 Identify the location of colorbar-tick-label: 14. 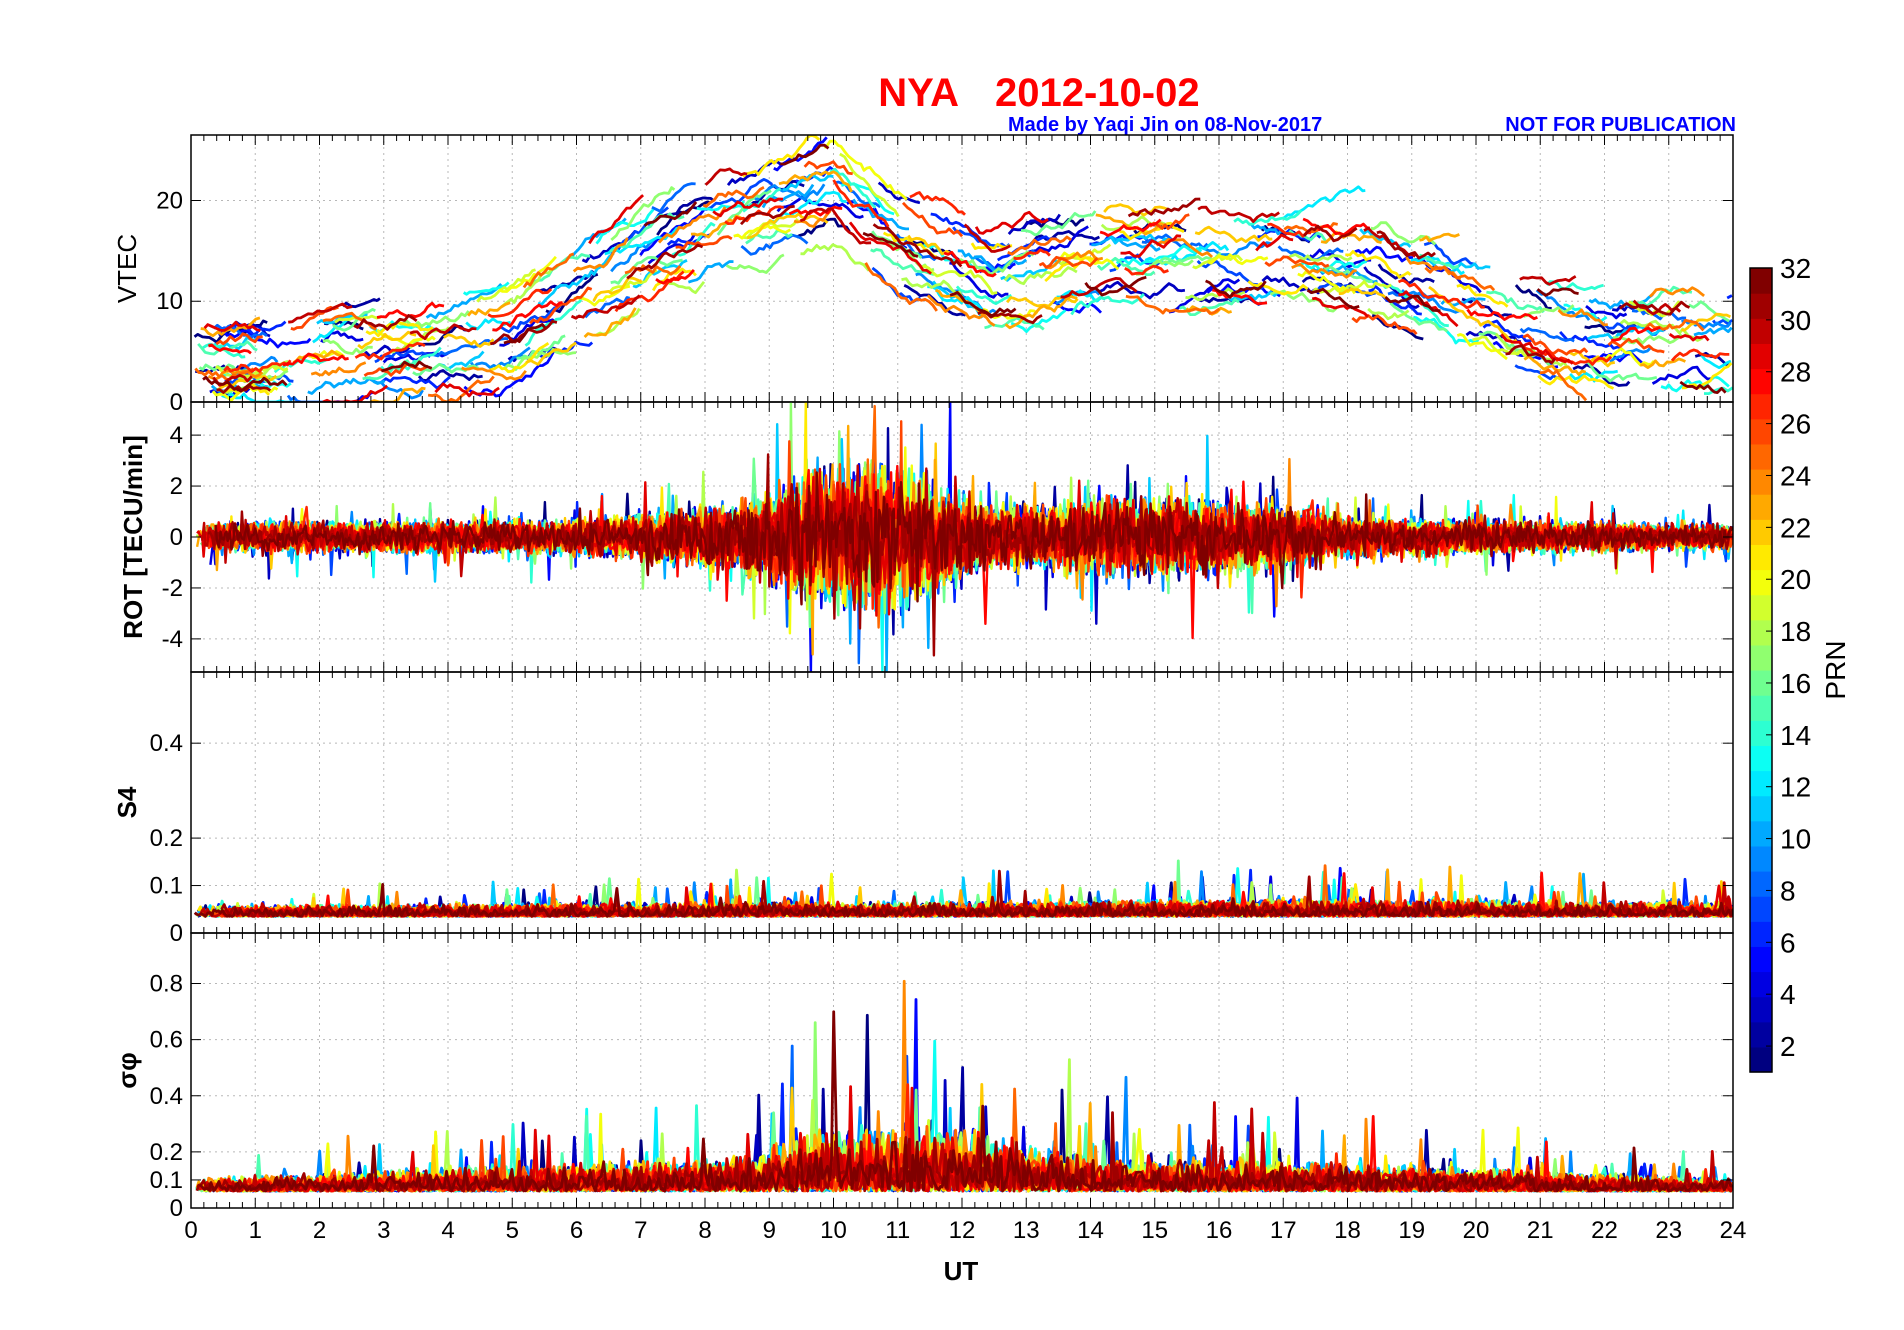
(1795, 735).